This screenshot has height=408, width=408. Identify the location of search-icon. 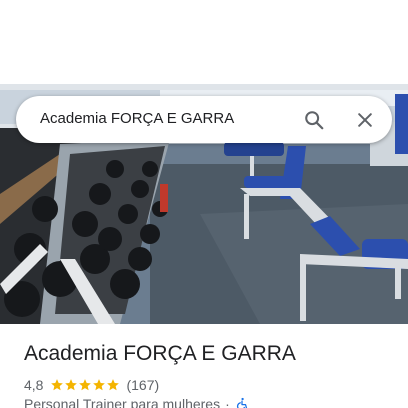
(314, 120).